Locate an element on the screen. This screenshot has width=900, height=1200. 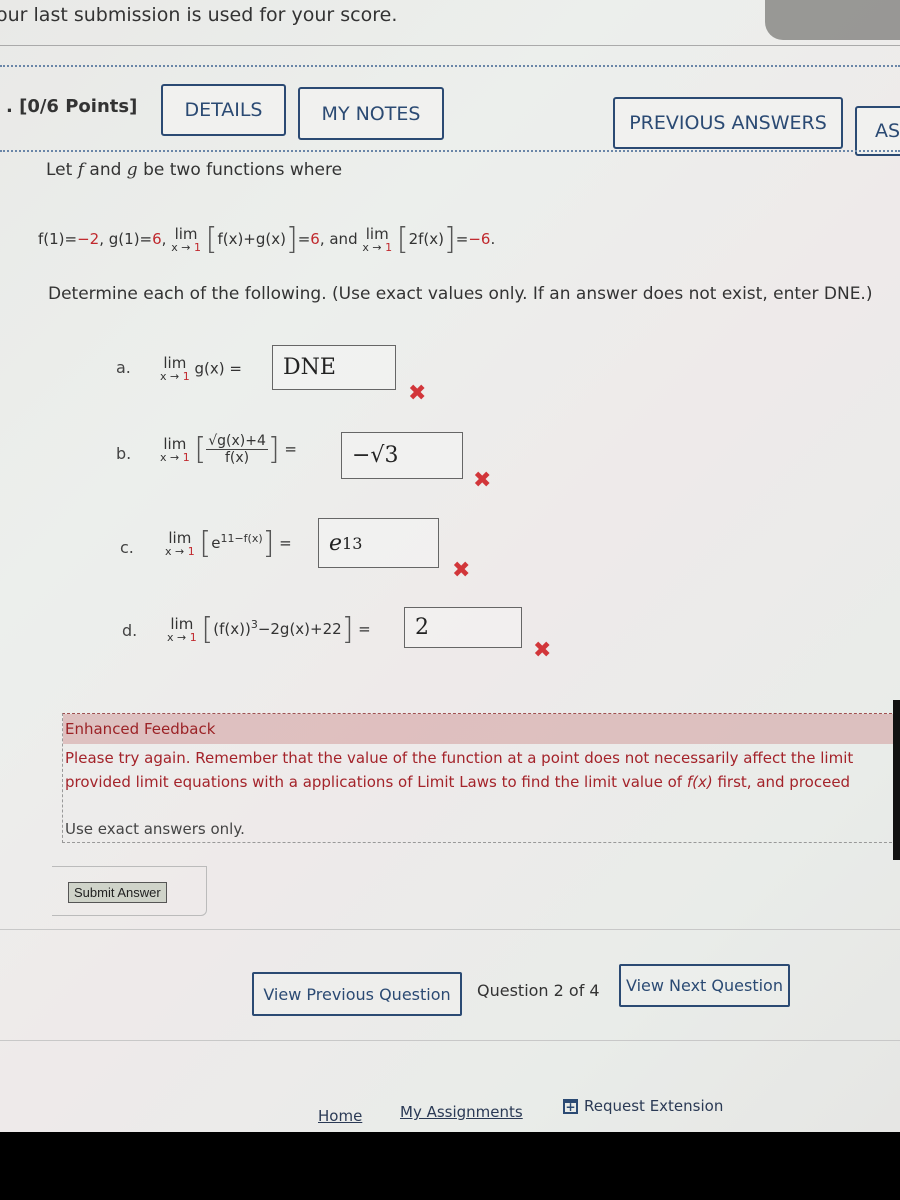
my-assignments-link: My Assignments is located at coordinates (461, 1112).